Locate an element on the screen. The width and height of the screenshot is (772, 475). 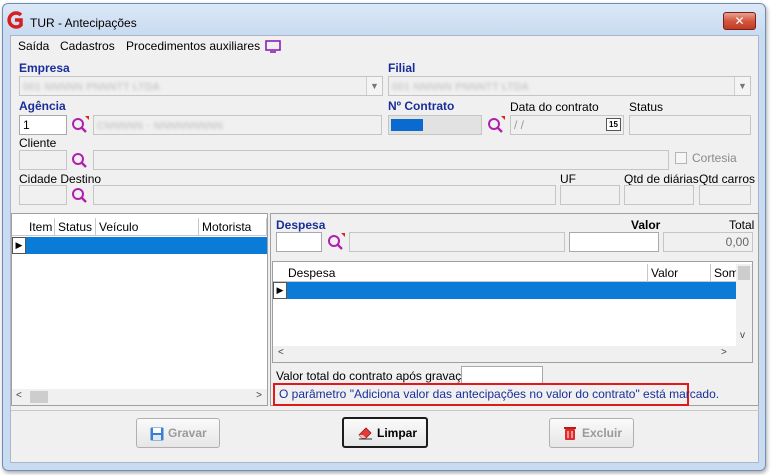
trash-icon is located at coordinates (570, 433).